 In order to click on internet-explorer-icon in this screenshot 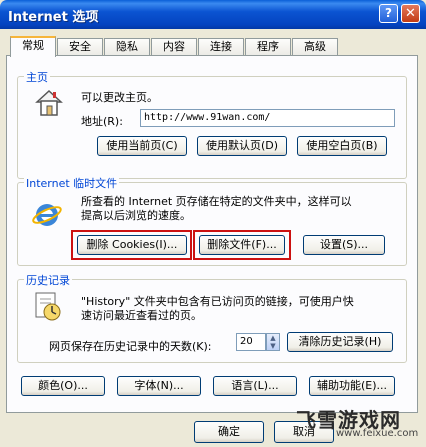, I will do `click(47, 215)`.